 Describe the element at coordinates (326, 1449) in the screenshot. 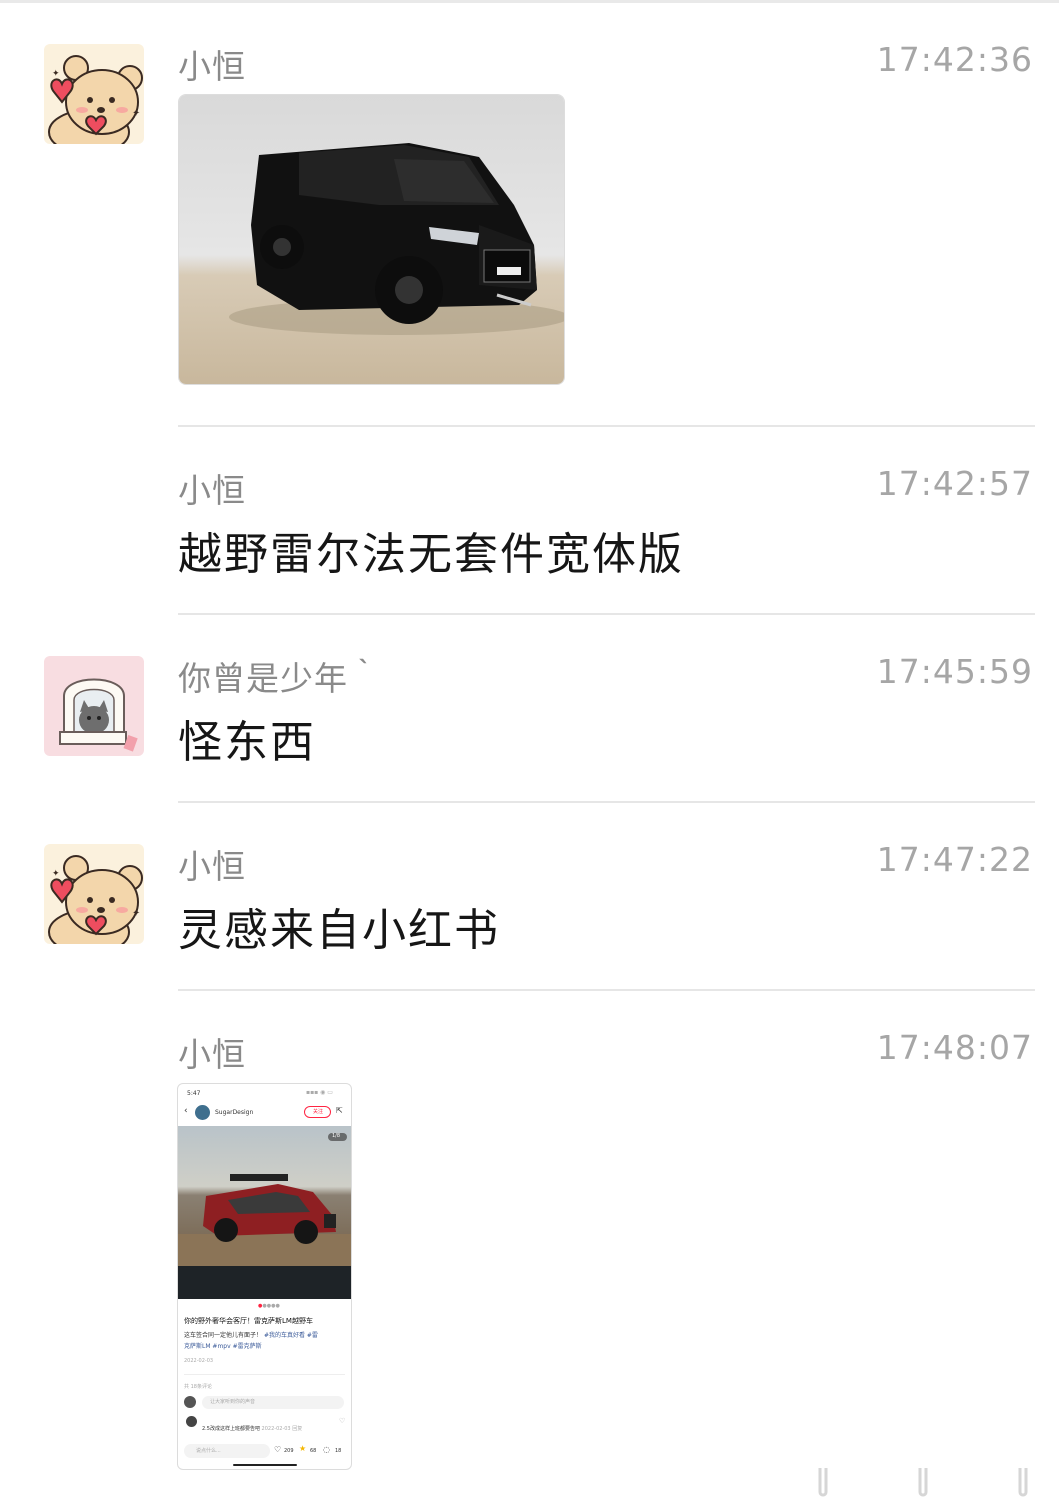

I see `comment-icon: ◌` at that location.